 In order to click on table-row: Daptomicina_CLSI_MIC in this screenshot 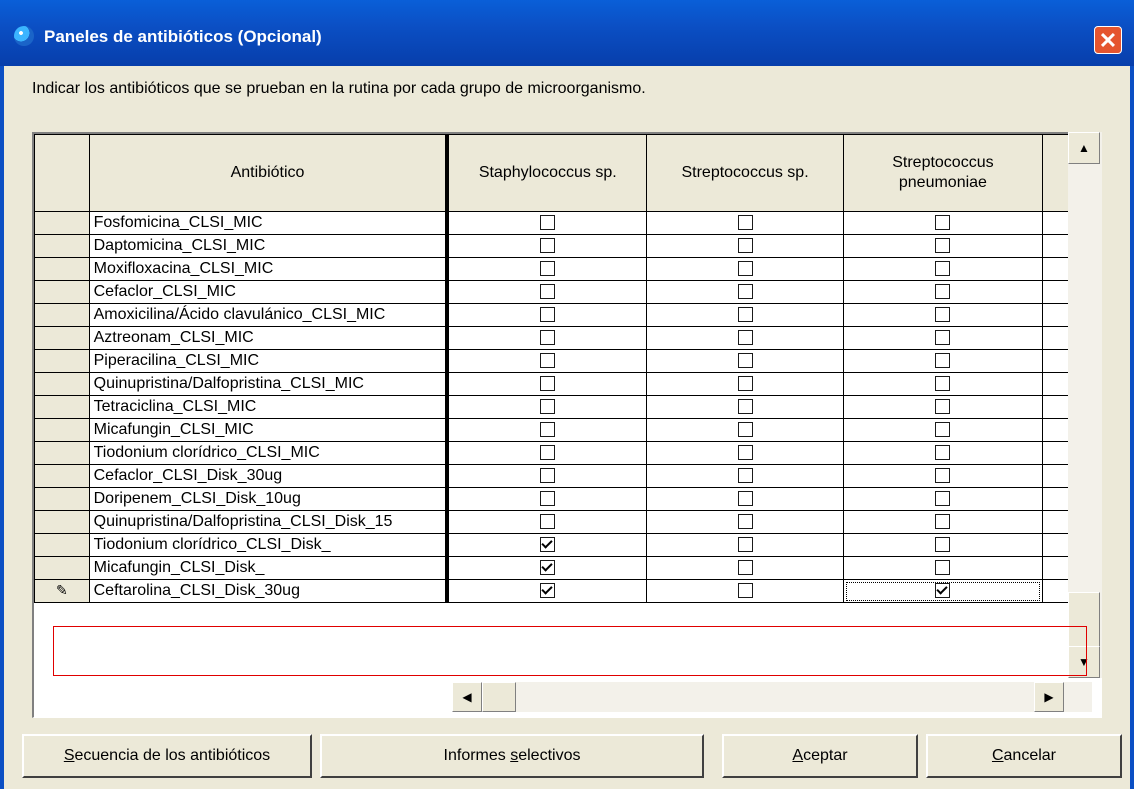, I will do `click(567, 246)`.